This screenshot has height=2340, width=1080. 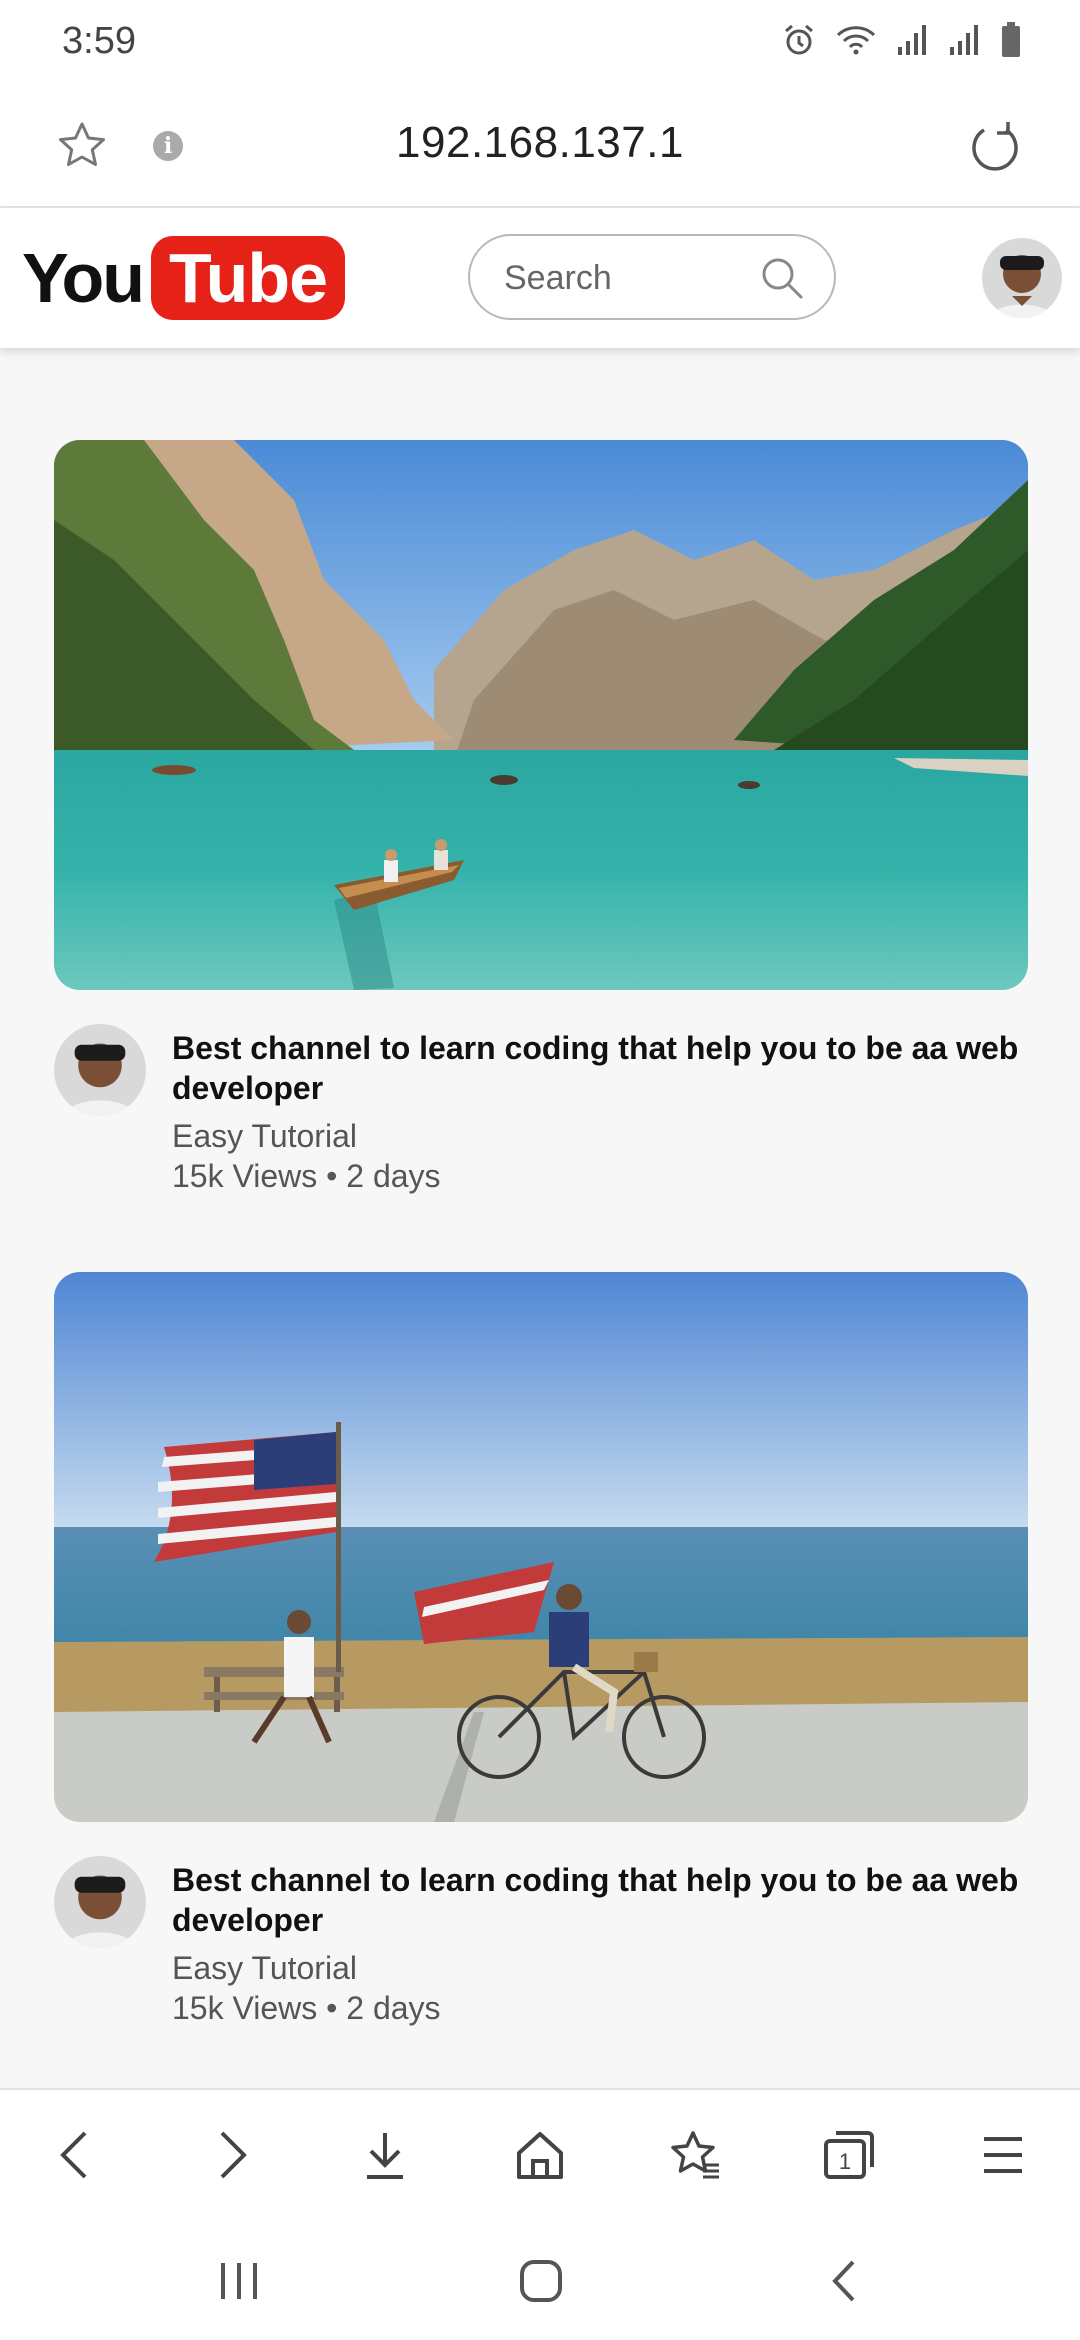 I want to click on recents-icon, so click(x=239, y=2281).